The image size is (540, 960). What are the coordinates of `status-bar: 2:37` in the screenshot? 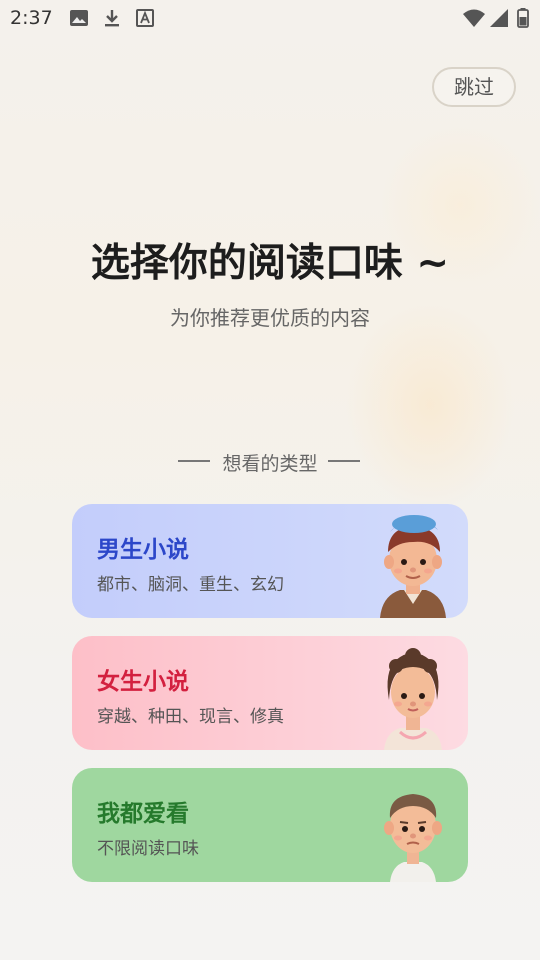 It's located at (270, 18).